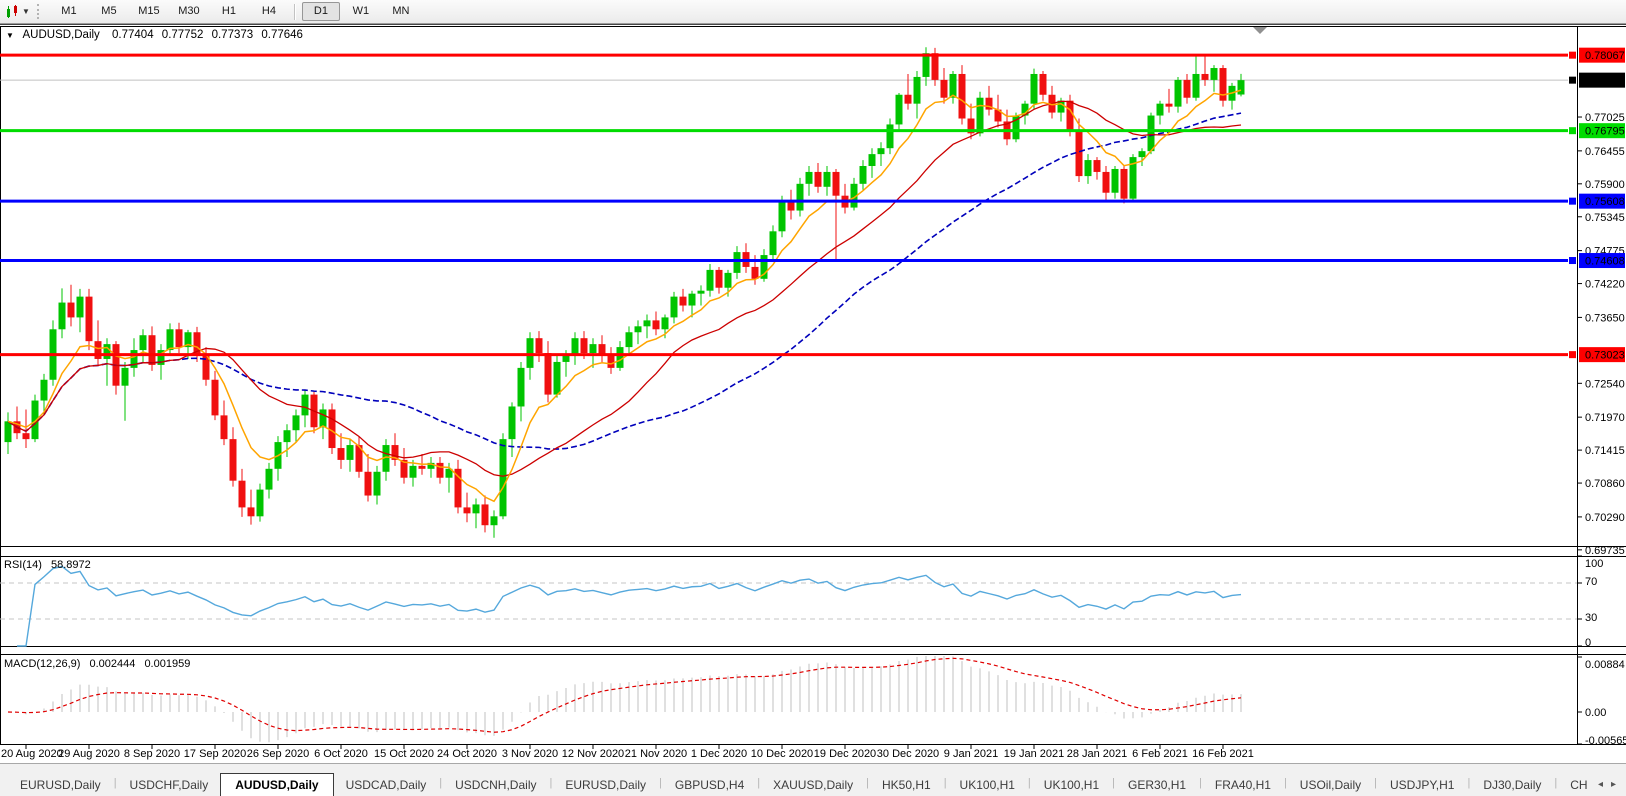 The width and height of the screenshot is (1626, 796). Describe the element at coordinates (1600, 784) in the screenshot. I see `tabs-scroll-left-button: ◂` at that location.